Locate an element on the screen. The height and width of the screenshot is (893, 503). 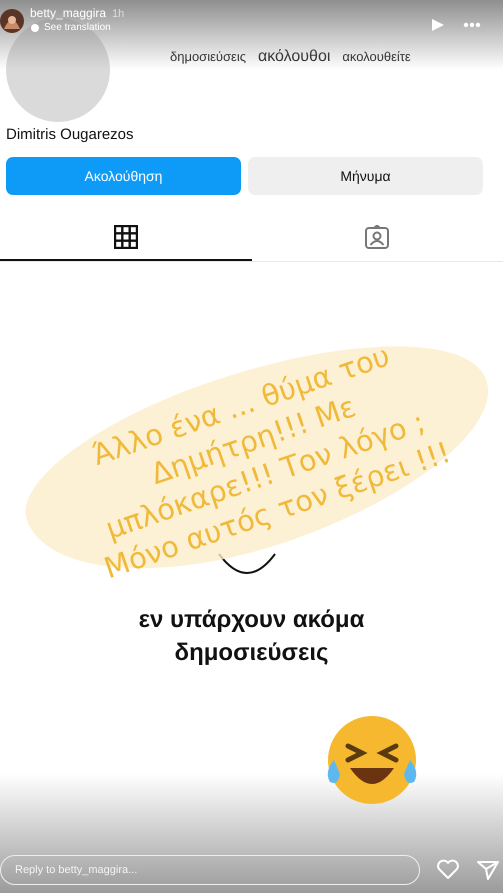
see-translation-link: See translation is located at coordinates (77, 27).